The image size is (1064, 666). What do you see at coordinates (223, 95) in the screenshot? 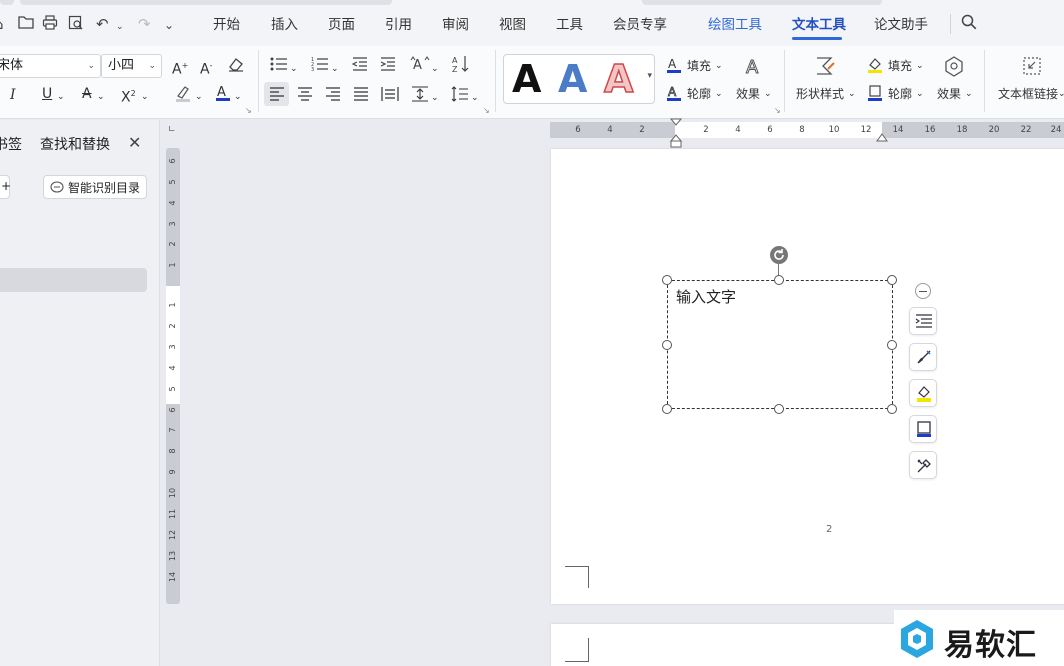
I see `font-color-icon: A` at bounding box center [223, 95].